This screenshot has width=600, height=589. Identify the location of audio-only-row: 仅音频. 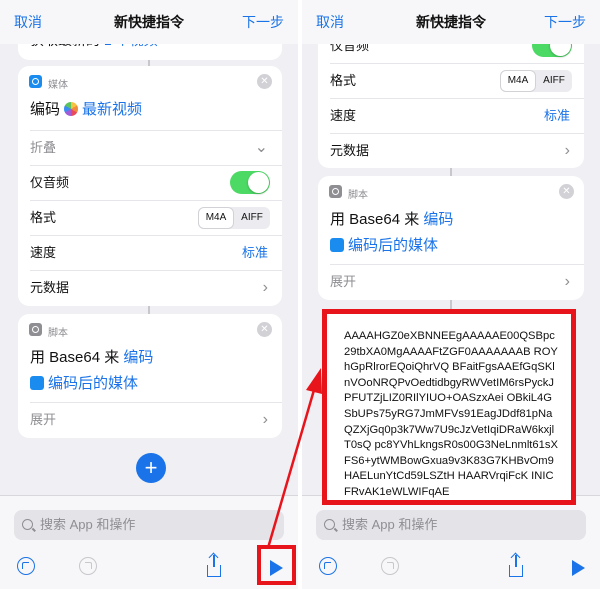
(150, 182).